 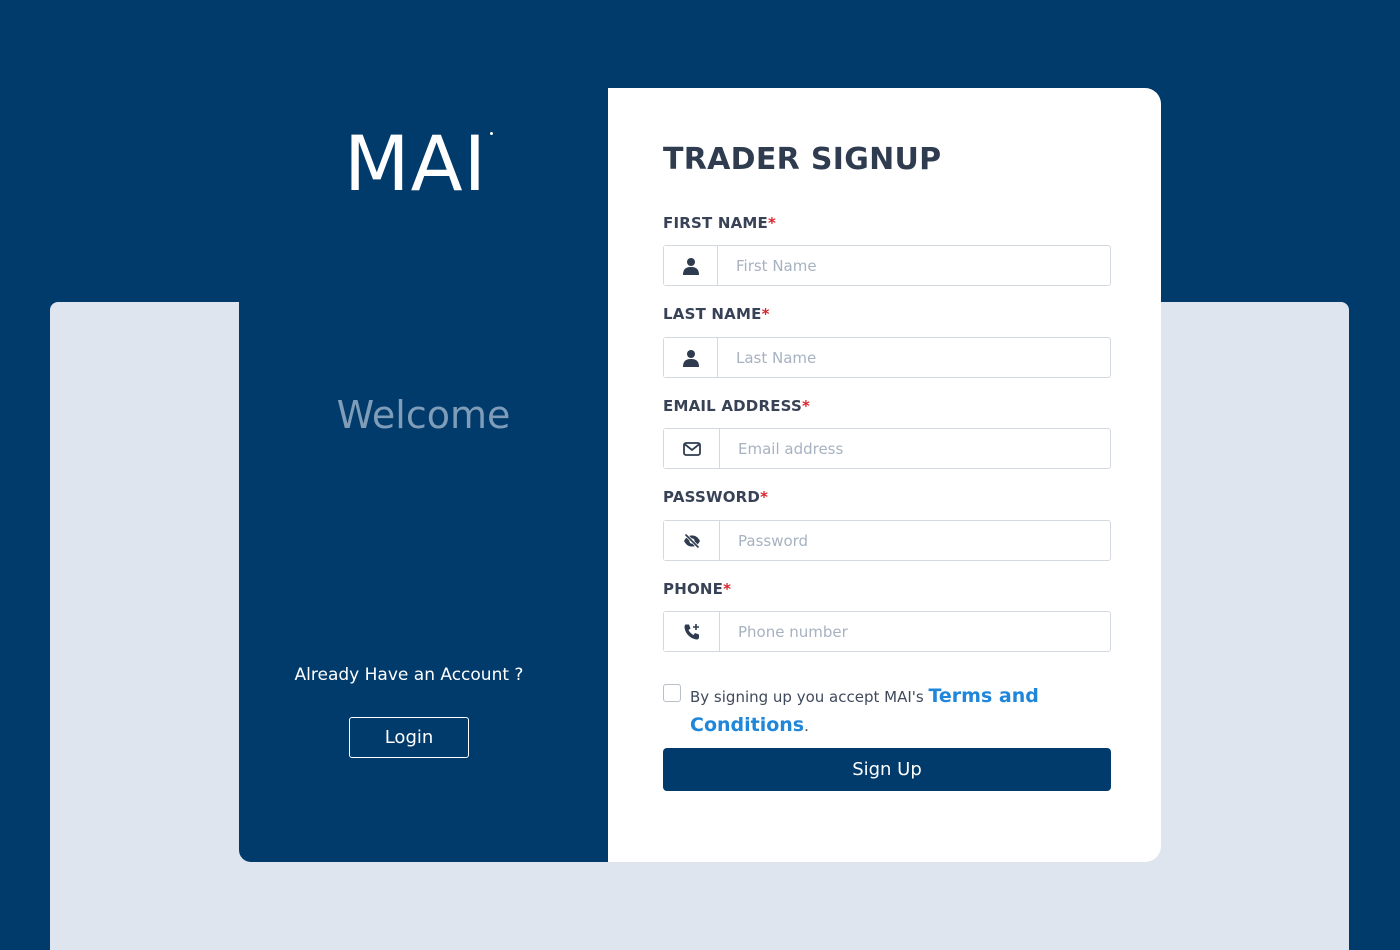 I want to click on password-field, so click(x=887, y=540).